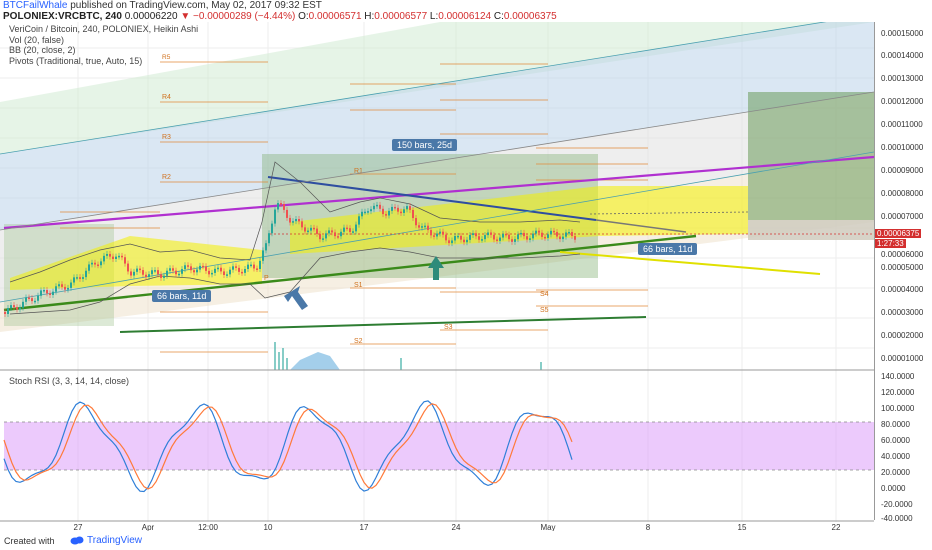  What do you see at coordinates (902, 267) in the screenshot?
I see `price-tick: 0.00005000` at bounding box center [902, 267].